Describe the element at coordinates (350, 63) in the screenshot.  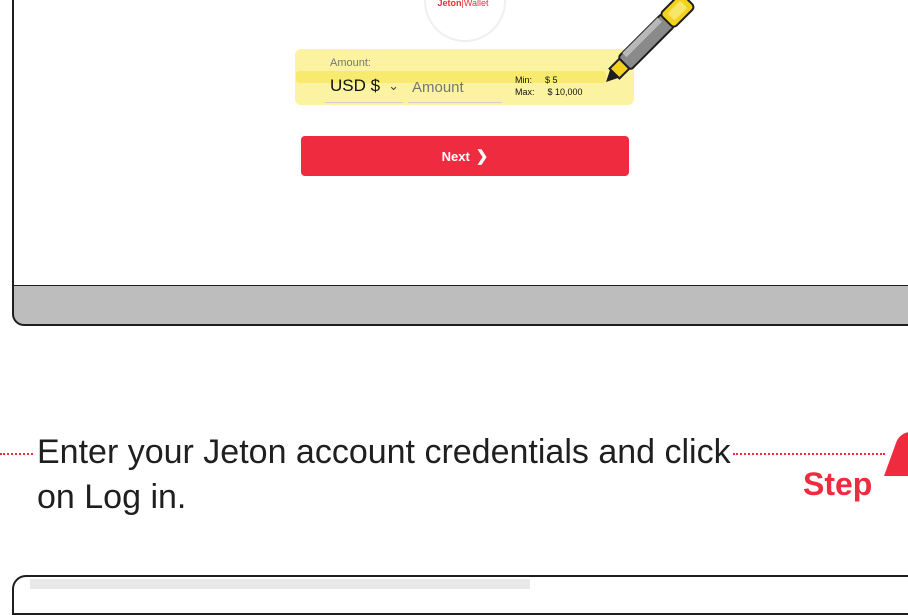
I see `amount-label: Amount:` at that location.